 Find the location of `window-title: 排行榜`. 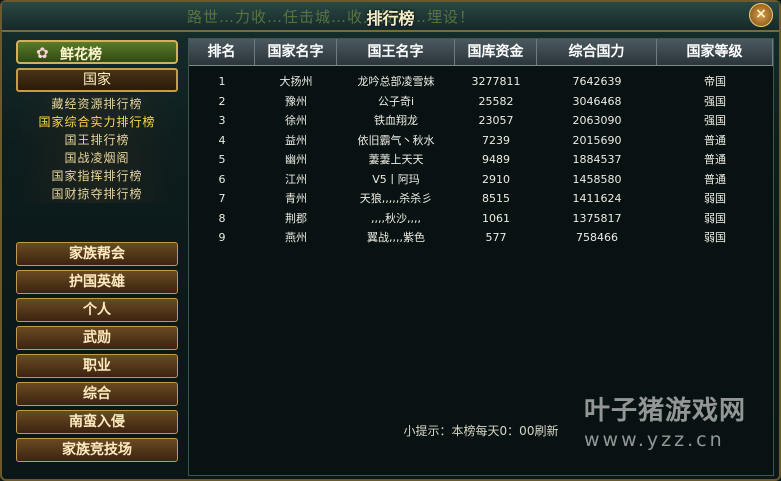

window-title: 排行榜 is located at coordinates (390, 18).